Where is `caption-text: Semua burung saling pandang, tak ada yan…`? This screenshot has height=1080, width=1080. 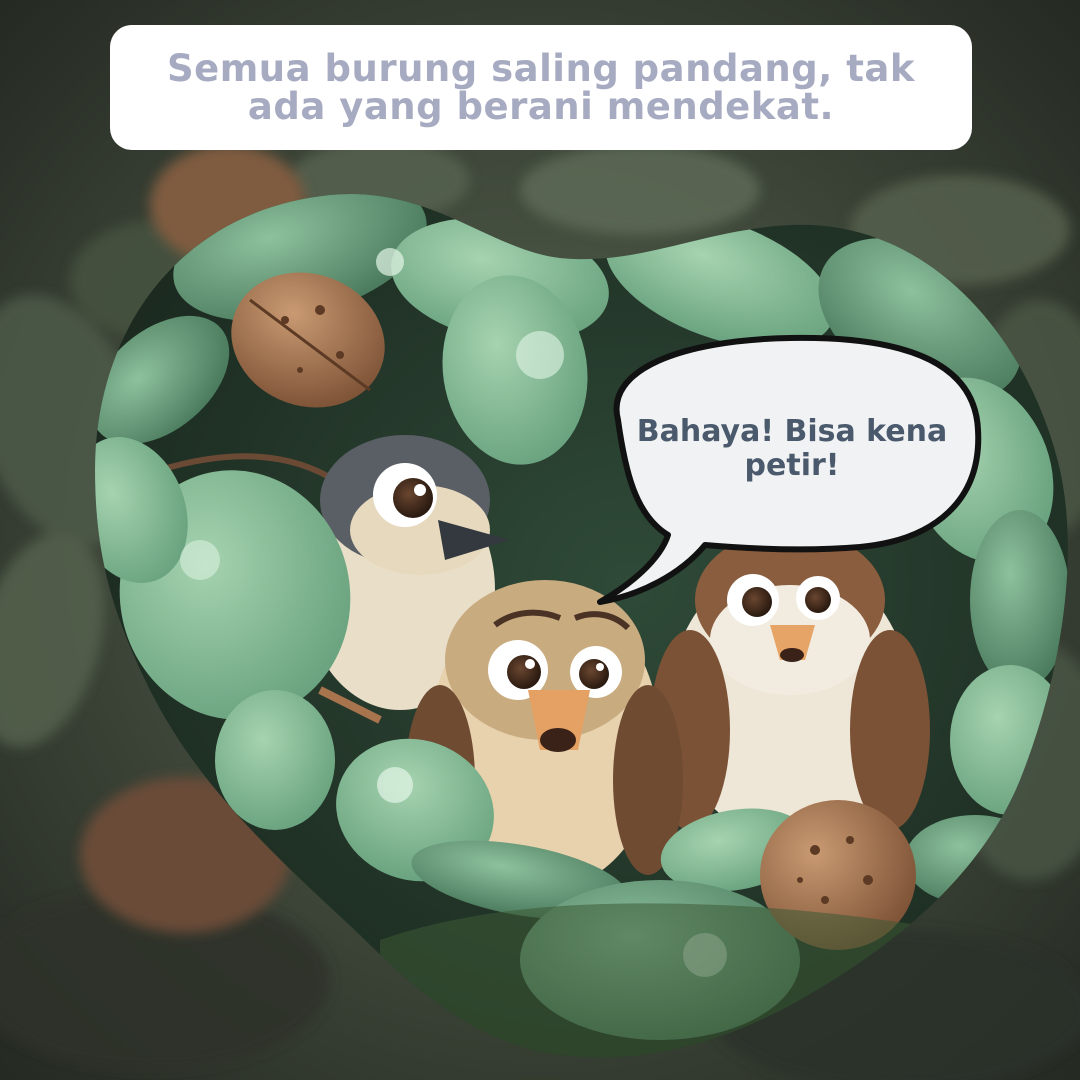 caption-text: Semua burung saling pandang, tak ada yan… is located at coordinates (541, 87).